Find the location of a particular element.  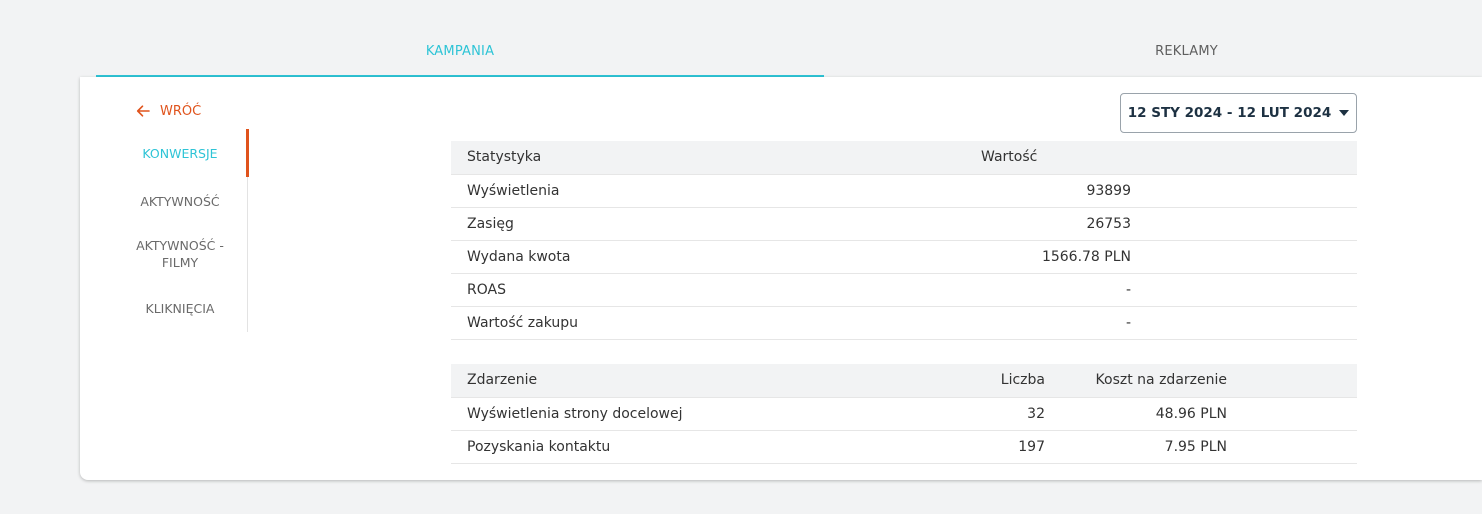

table-row: Zasięg 26753 is located at coordinates (904, 224).